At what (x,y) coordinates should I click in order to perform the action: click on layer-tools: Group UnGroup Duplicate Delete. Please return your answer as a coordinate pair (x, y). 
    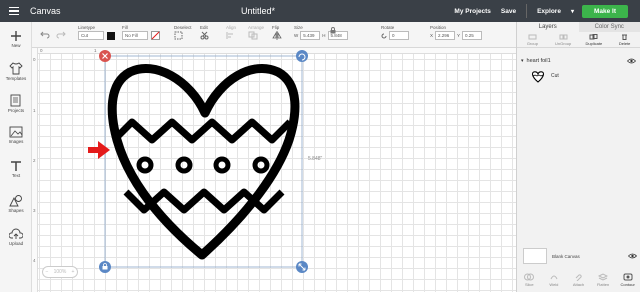
    Looking at the image, I should click on (578, 40).